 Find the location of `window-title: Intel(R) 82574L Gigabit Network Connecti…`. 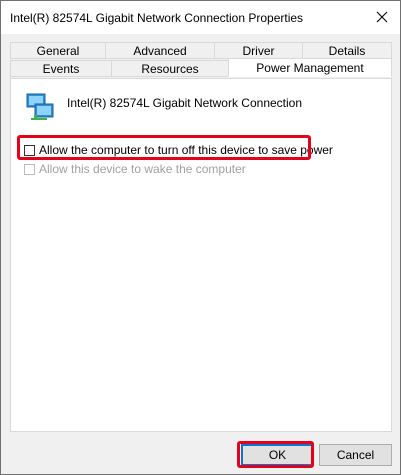

window-title: Intel(R) 82574L Gigabit Network Connecti… is located at coordinates (157, 18).